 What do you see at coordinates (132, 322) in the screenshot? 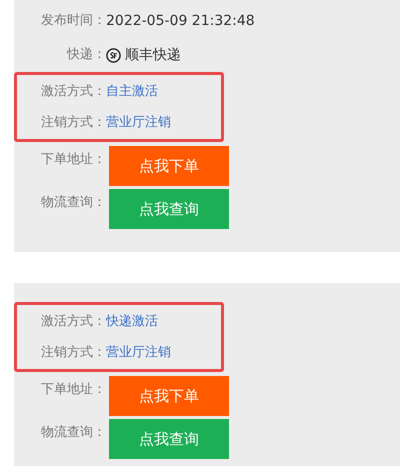
I see `method-link: 快递激活` at bounding box center [132, 322].